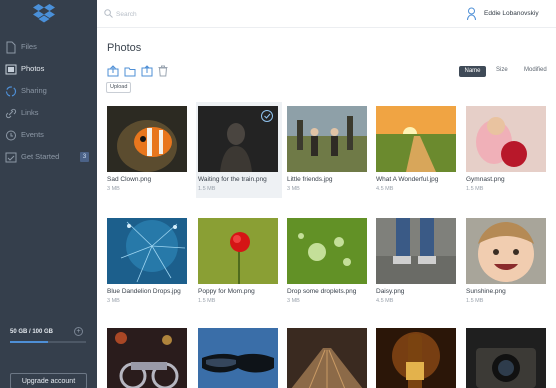 This screenshot has width=556, height=388. What do you see at coordinates (124, 48) in the screenshot?
I see `page-title: Photos` at bounding box center [124, 48].